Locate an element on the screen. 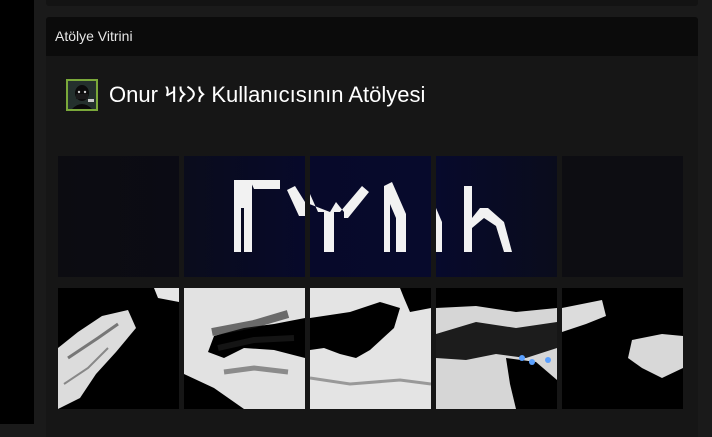  left-rail is located at coordinates (17, 212).